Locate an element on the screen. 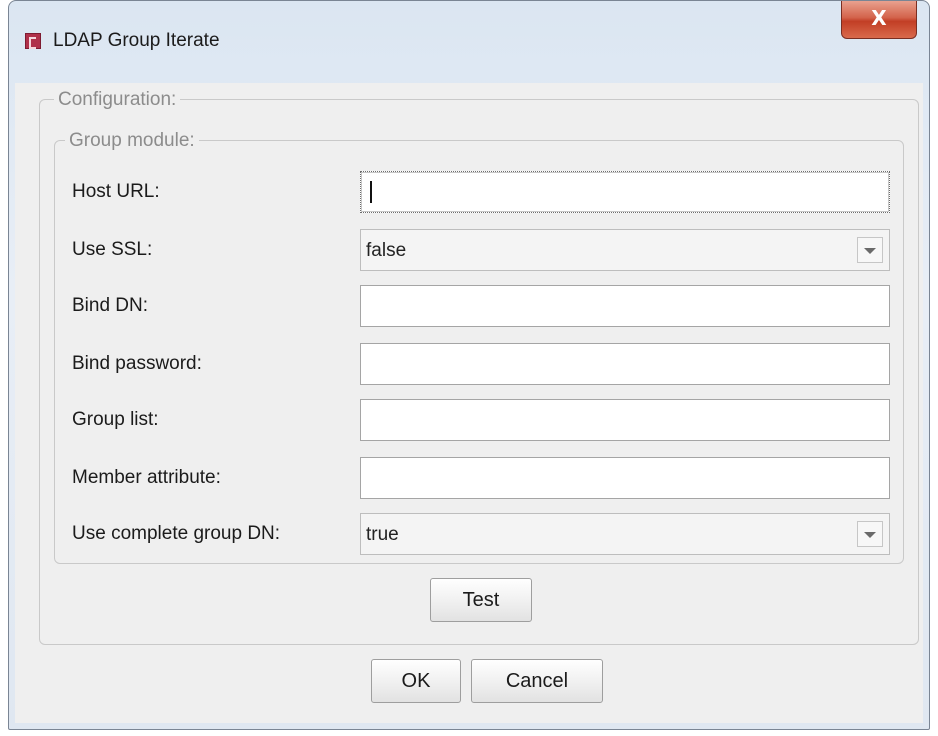 This screenshot has height=736, width=938. bind-password-input is located at coordinates (625, 364).